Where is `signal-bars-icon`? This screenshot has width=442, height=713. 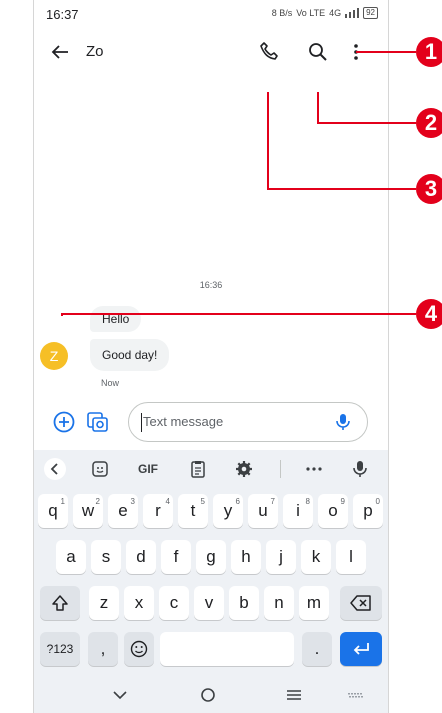
signal-bars-icon is located at coordinates (352, 13).